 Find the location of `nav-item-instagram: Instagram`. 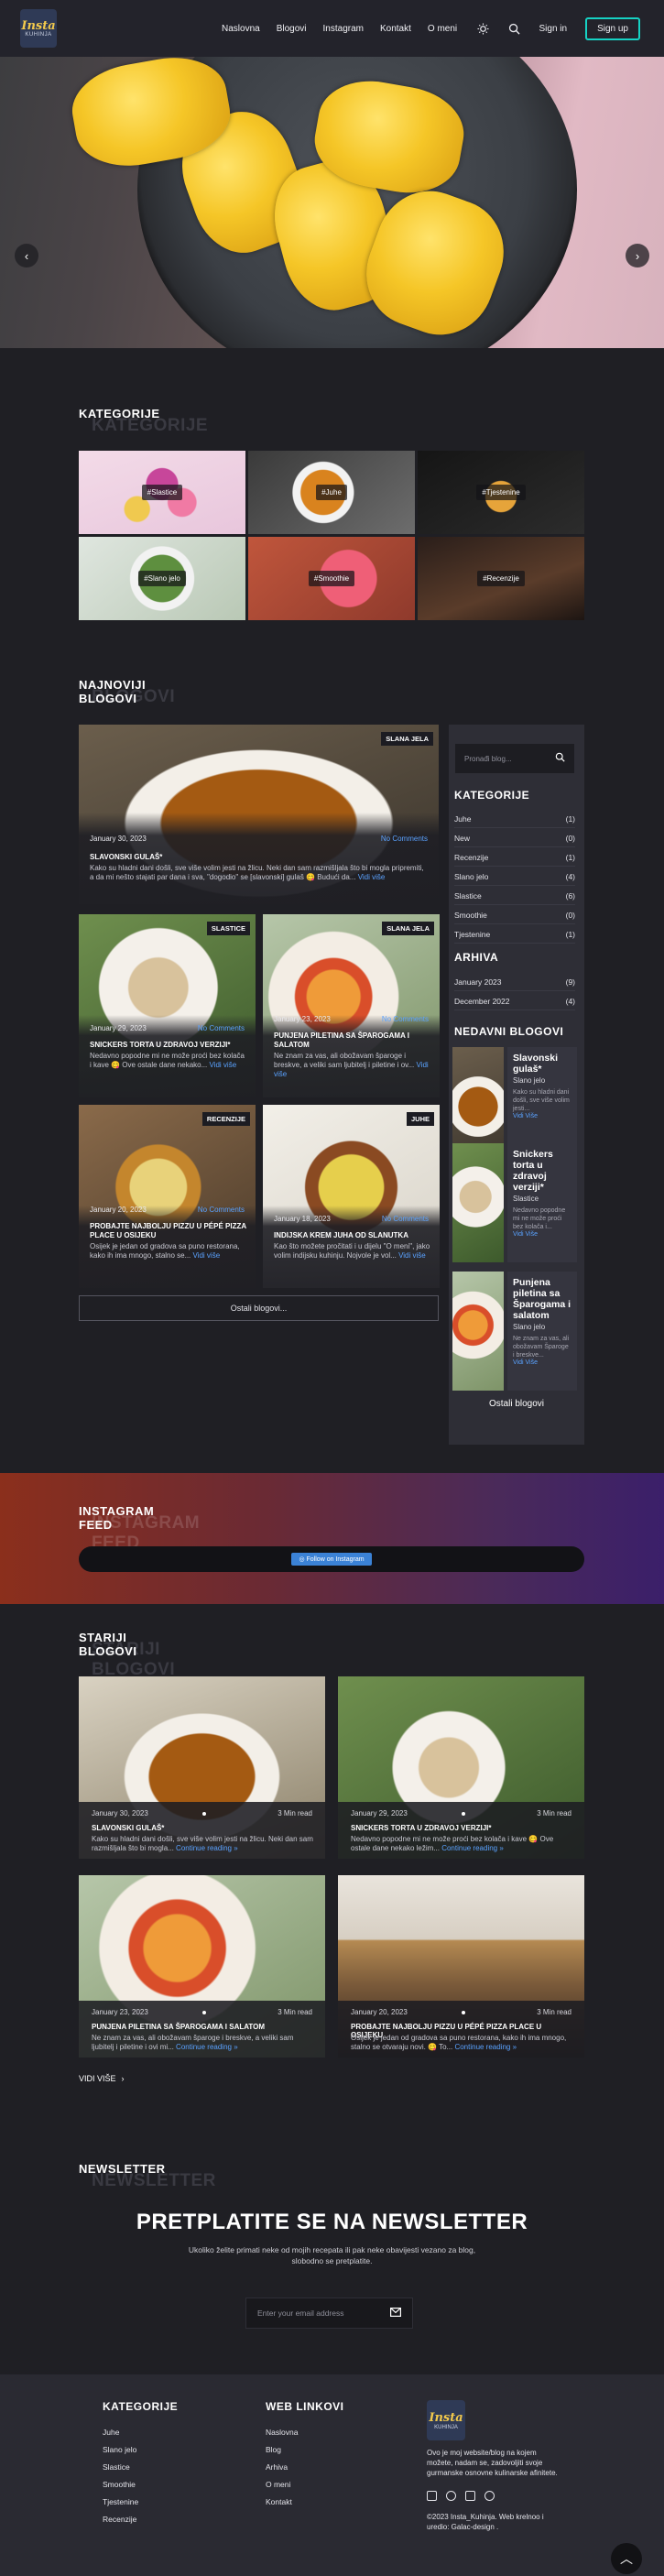

nav-item-instagram: Instagram is located at coordinates (343, 29).